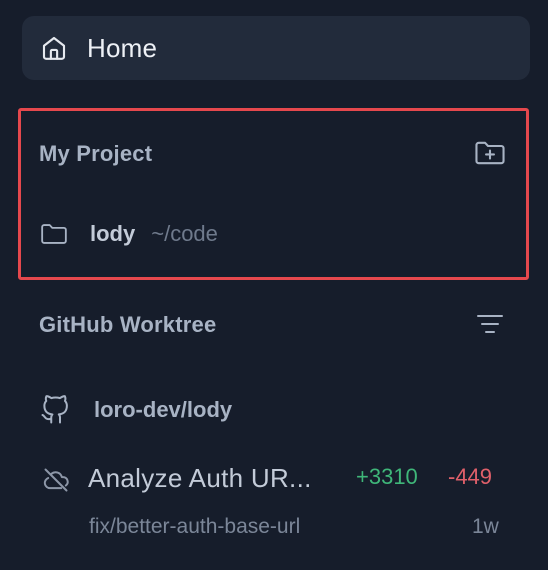 The height and width of the screenshot is (570, 548). I want to click on filter-icon, so click(490, 324).